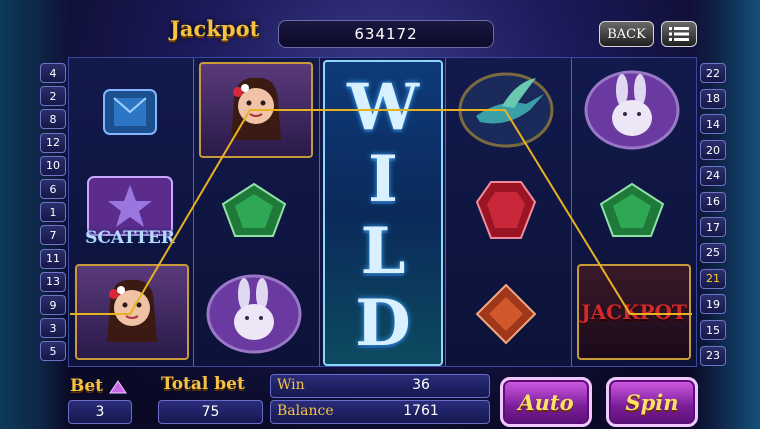  Describe the element at coordinates (291, 385) in the screenshot. I see `win-label: Win` at that location.